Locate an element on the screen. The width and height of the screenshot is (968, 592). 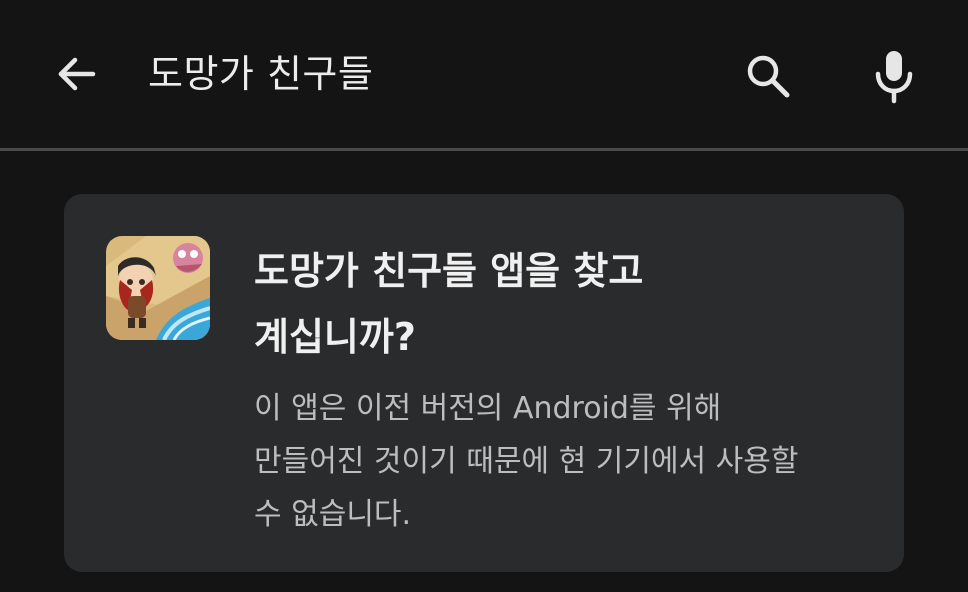
voice-search-button is located at coordinates (894, 76).